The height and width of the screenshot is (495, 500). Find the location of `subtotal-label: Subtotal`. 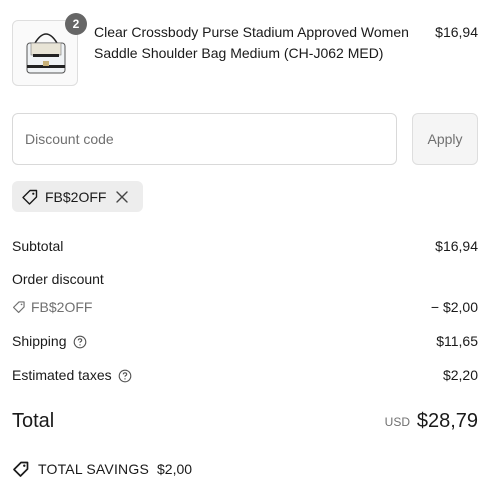

subtotal-label: Subtotal is located at coordinates (38, 246).